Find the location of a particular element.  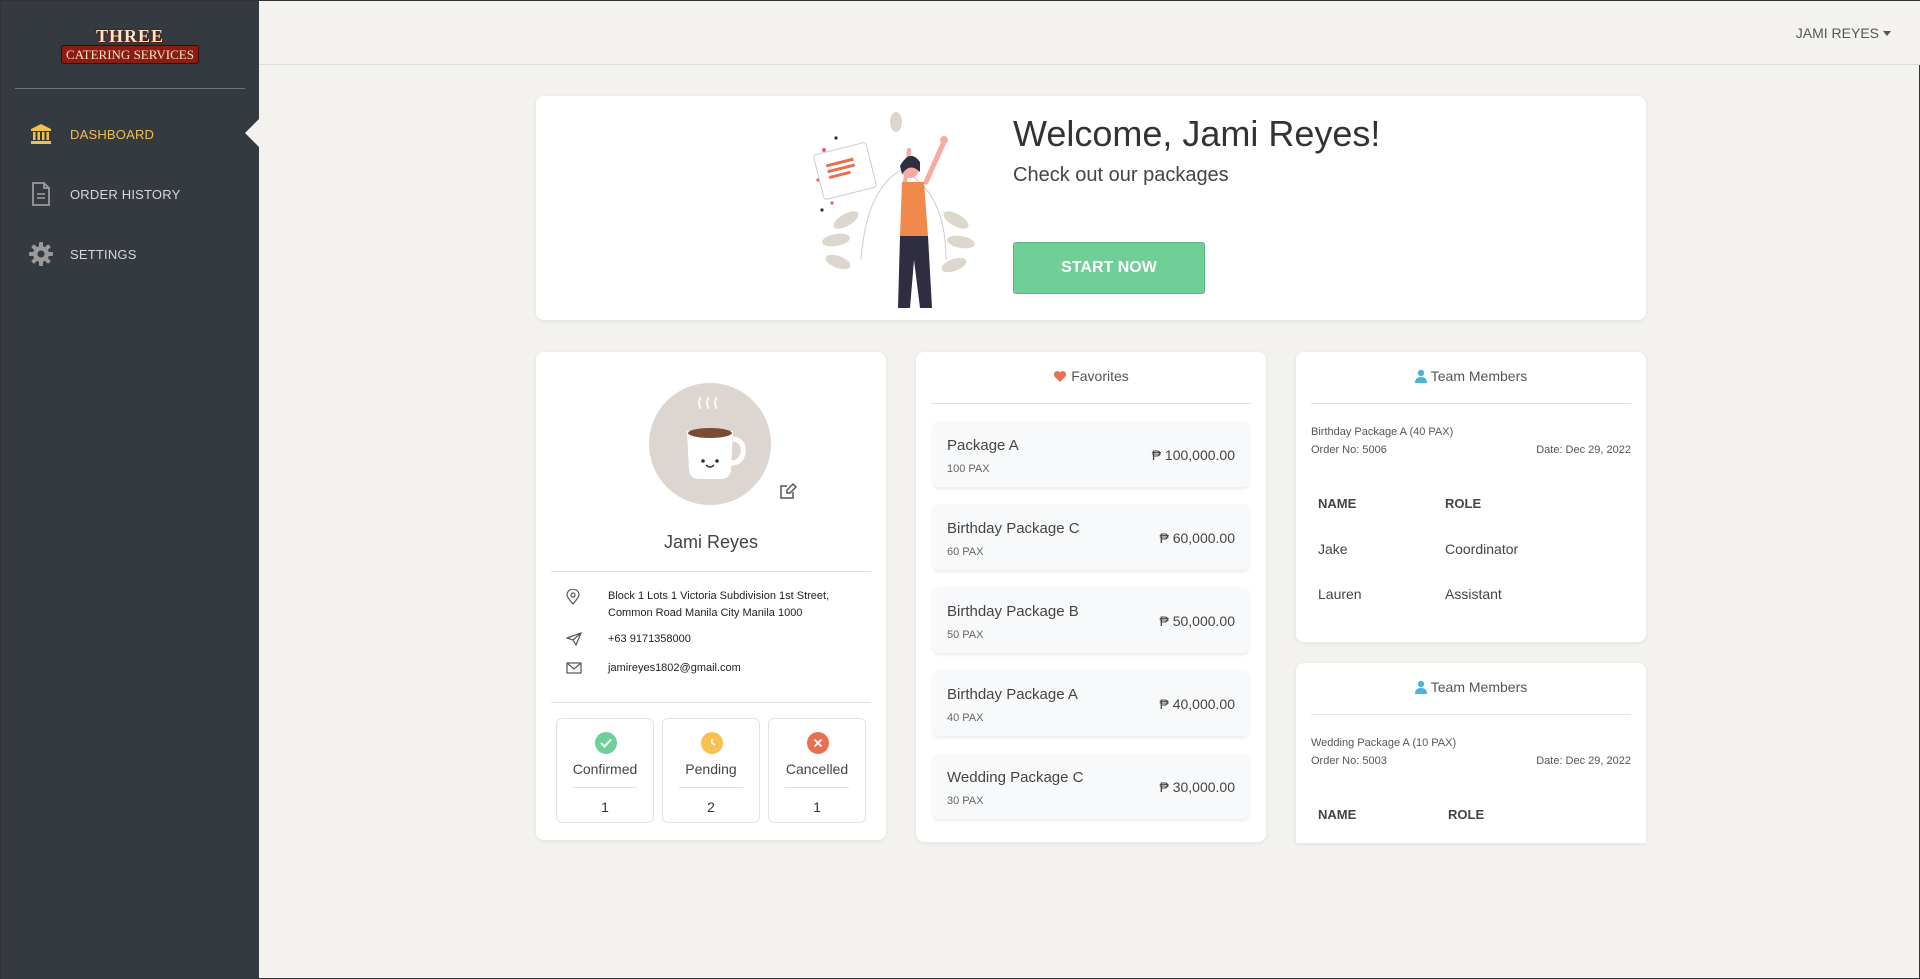

stat-label: Pending is located at coordinates (711, 769).